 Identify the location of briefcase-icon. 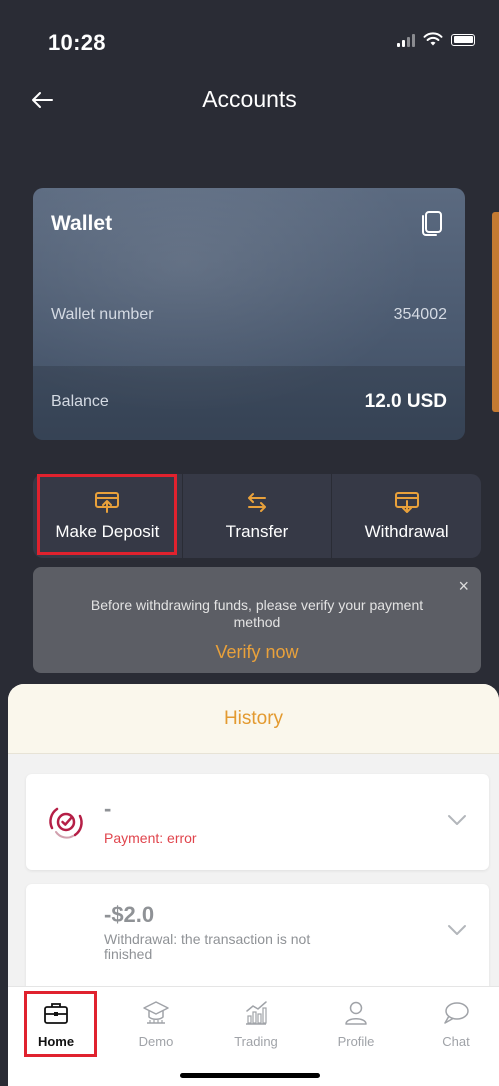
(56, 1013).